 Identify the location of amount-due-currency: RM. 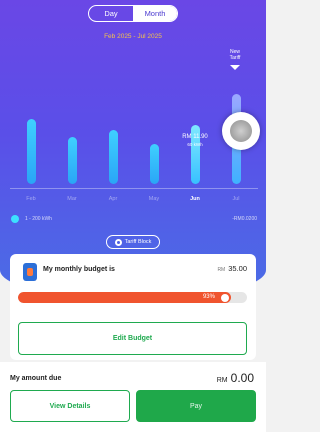
(222, 380).